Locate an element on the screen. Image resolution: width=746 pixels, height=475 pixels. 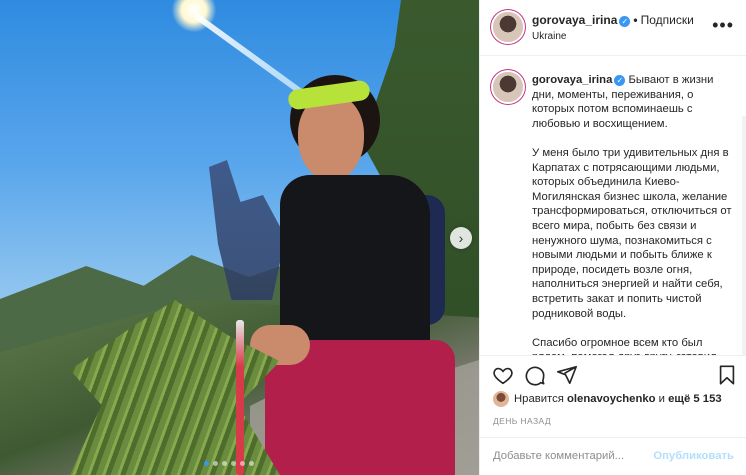
bookmark-icon is located at coordinates (727, 375).